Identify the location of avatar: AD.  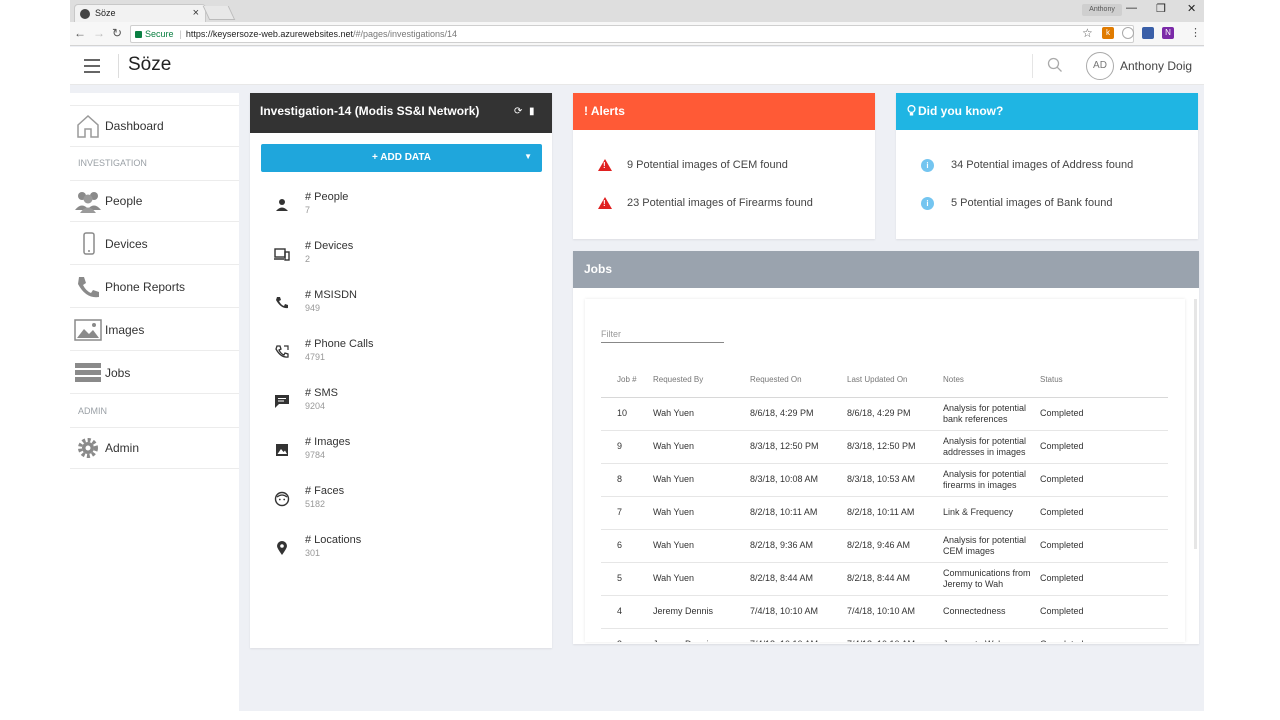
(1100, 66).